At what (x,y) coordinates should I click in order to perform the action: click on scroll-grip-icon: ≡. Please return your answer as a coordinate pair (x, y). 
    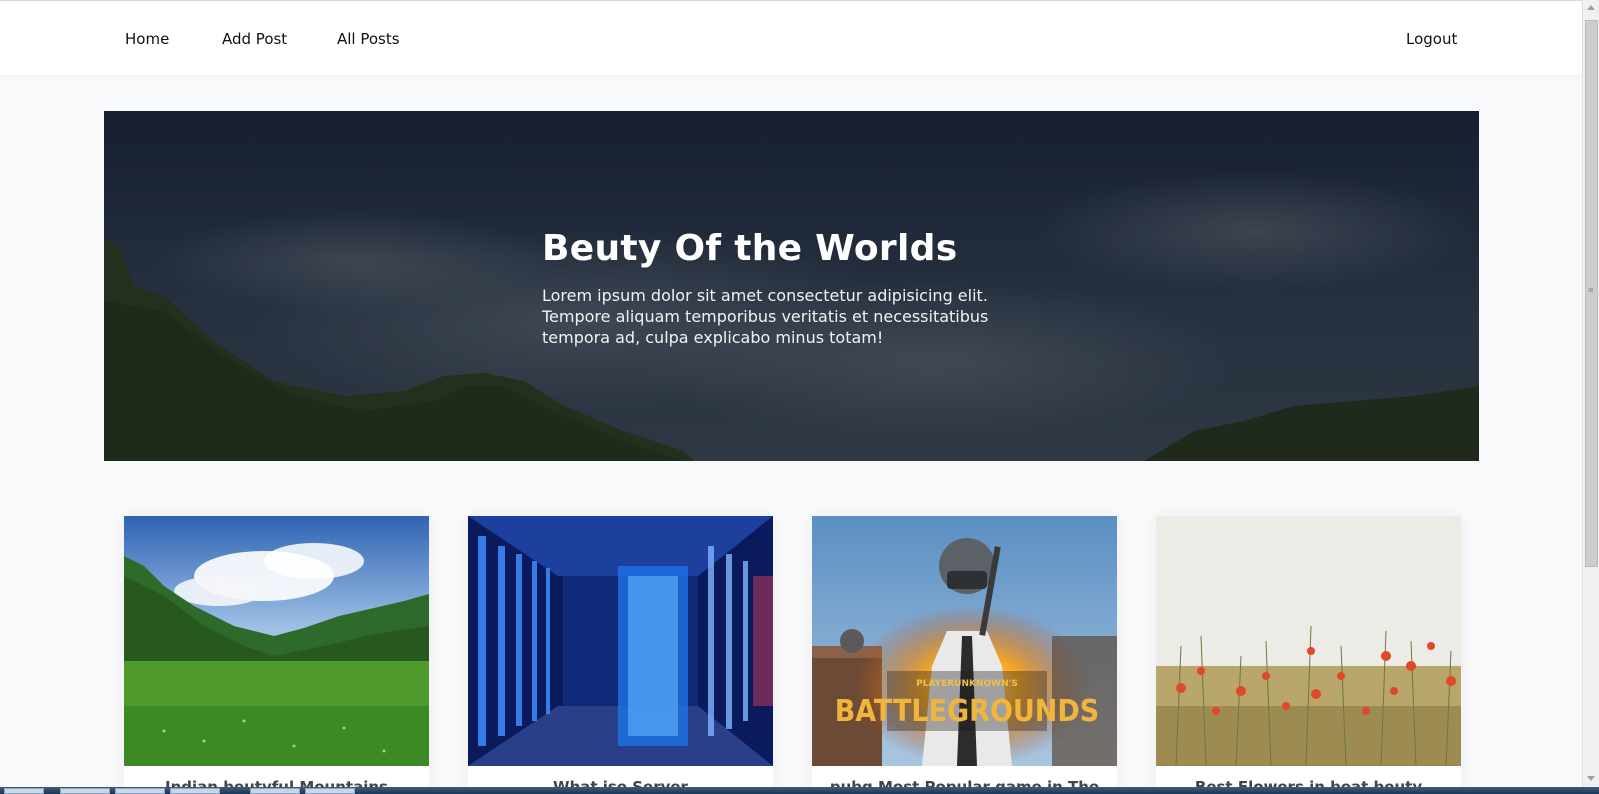
    Looking at the image, I should click on (1591, 290).